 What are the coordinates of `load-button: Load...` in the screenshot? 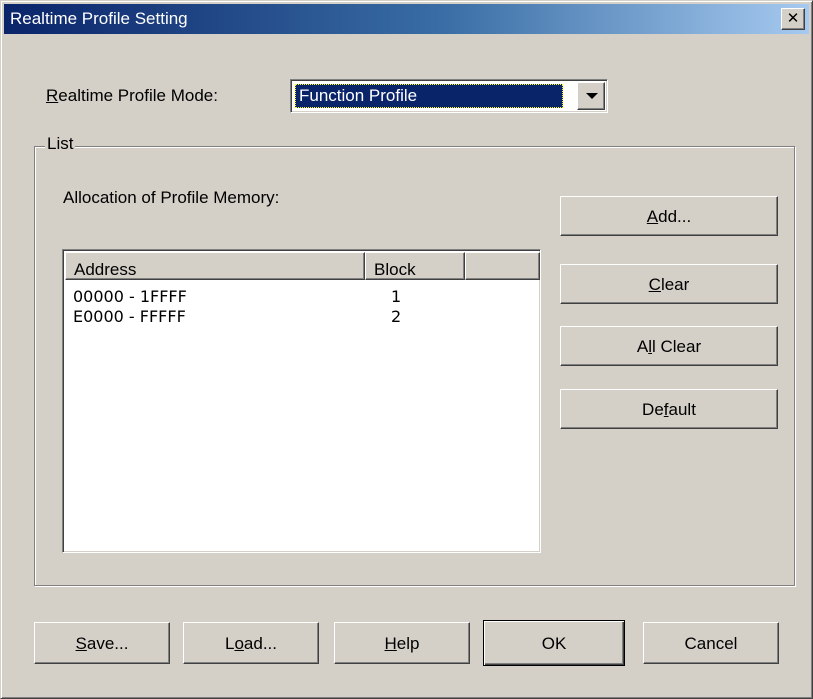 It's located at (251, 643).